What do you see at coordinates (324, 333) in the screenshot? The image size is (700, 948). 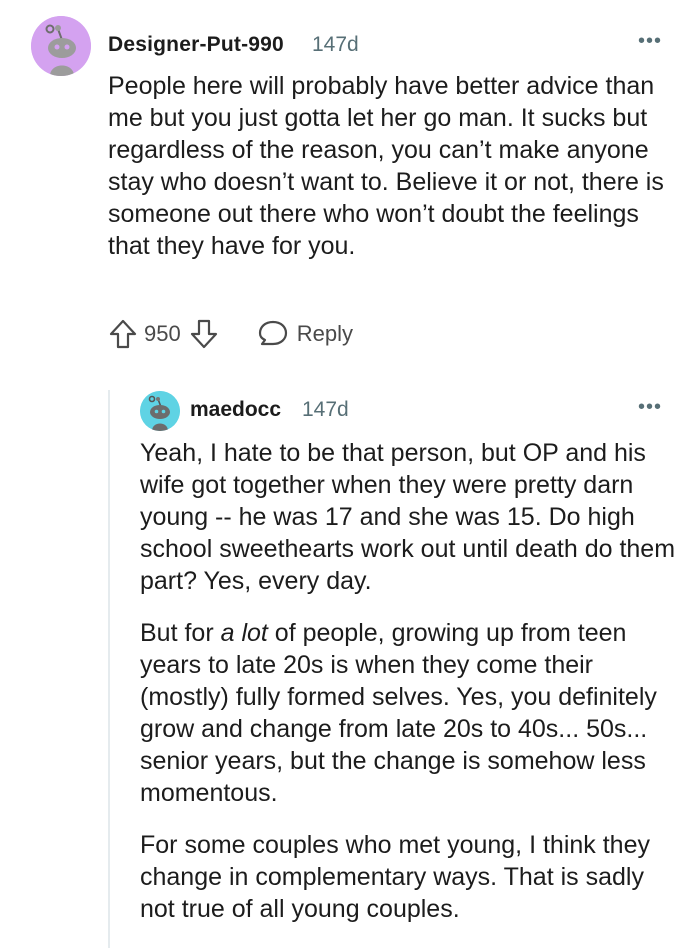 I see `reply-label: Reply` at bounding box center [324, 333].